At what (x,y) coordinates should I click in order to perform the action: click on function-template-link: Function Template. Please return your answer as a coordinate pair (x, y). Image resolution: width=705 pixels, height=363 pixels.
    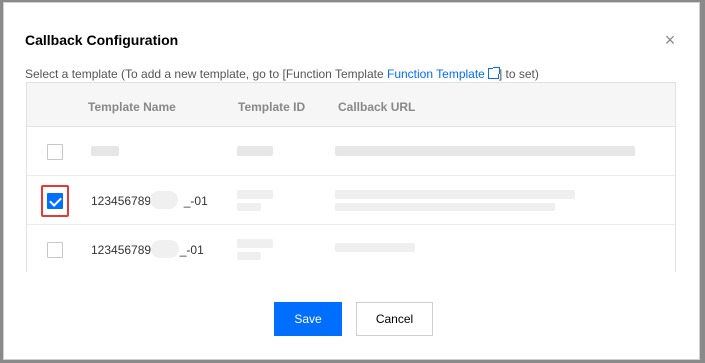
    Looking at the image, I should click on (443, 74).